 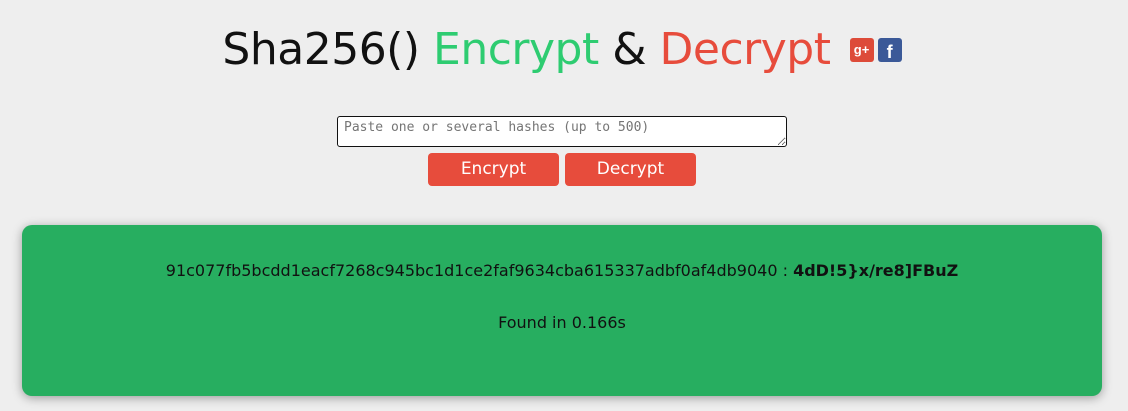 I want to click on hash-input, so click(x=562, y=131).